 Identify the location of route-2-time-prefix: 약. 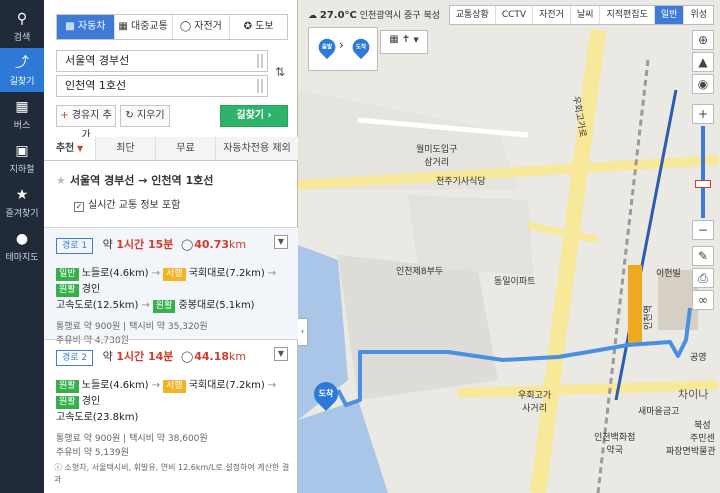
(107, 356).